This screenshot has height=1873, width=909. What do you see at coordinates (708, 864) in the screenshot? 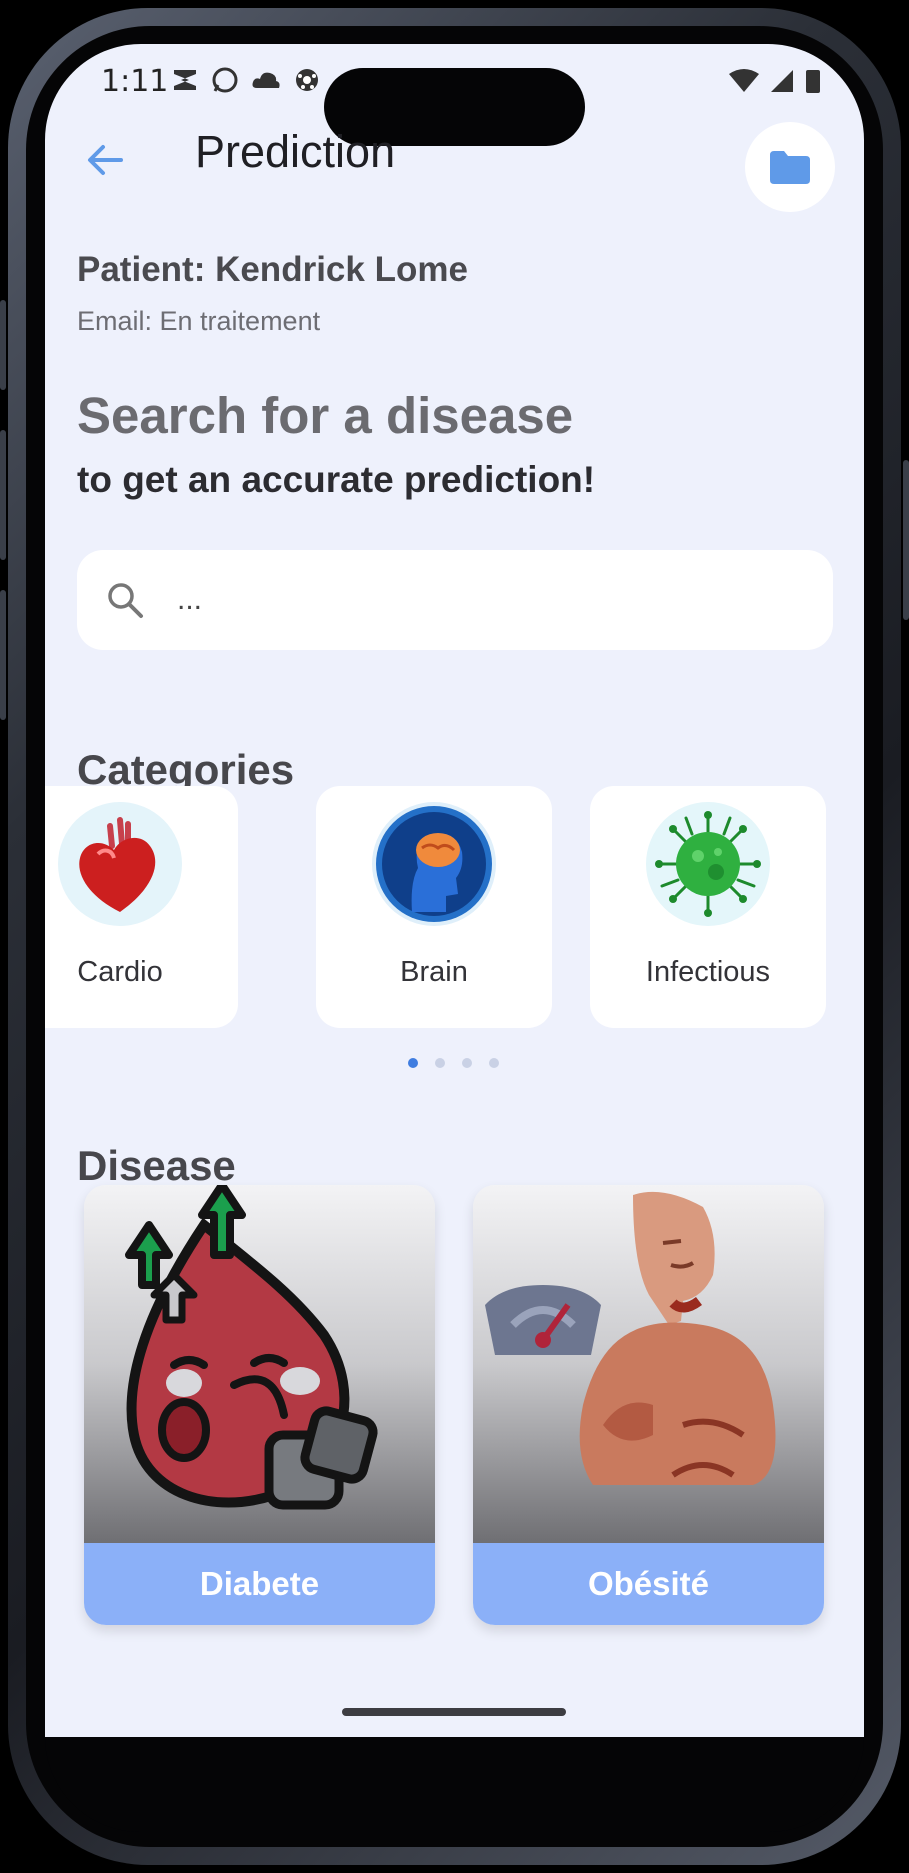
I see `virus-icon` at bounding box center [708, 864].